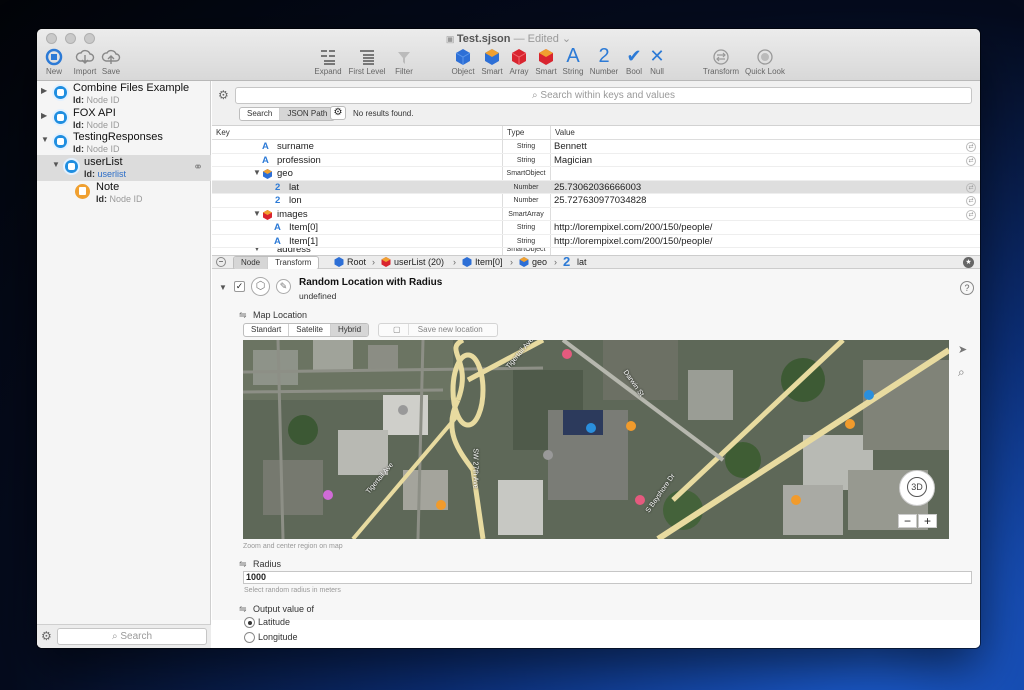 This screenshot has width=1024, height=690. I want to click on longitude-radio, so click(249, 637).